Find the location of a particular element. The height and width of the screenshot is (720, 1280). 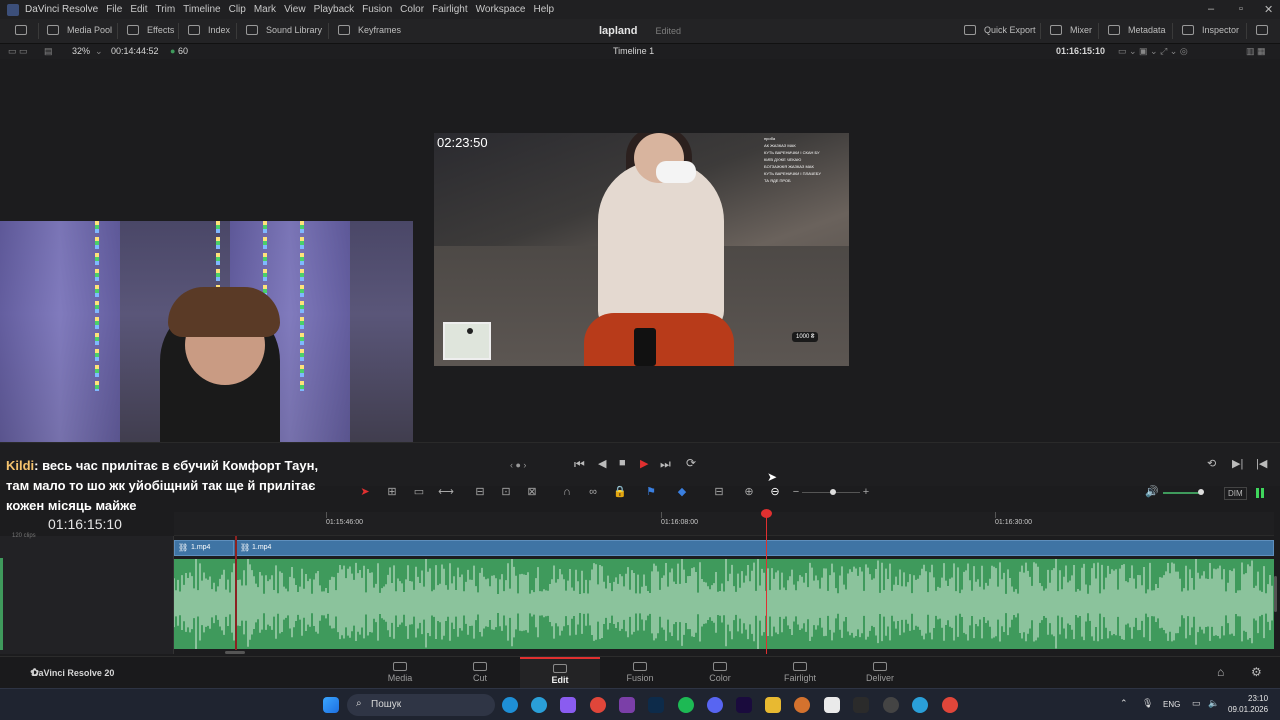

replace-clip-icon: ⊠ is located at coordinates (532, 492).